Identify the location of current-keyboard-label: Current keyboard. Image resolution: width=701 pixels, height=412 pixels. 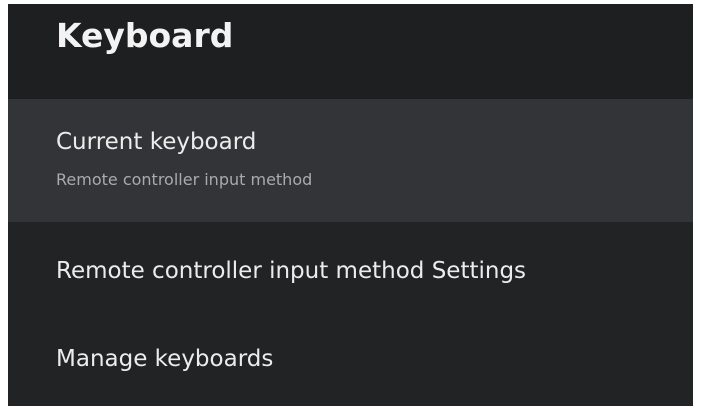
(156, 142).